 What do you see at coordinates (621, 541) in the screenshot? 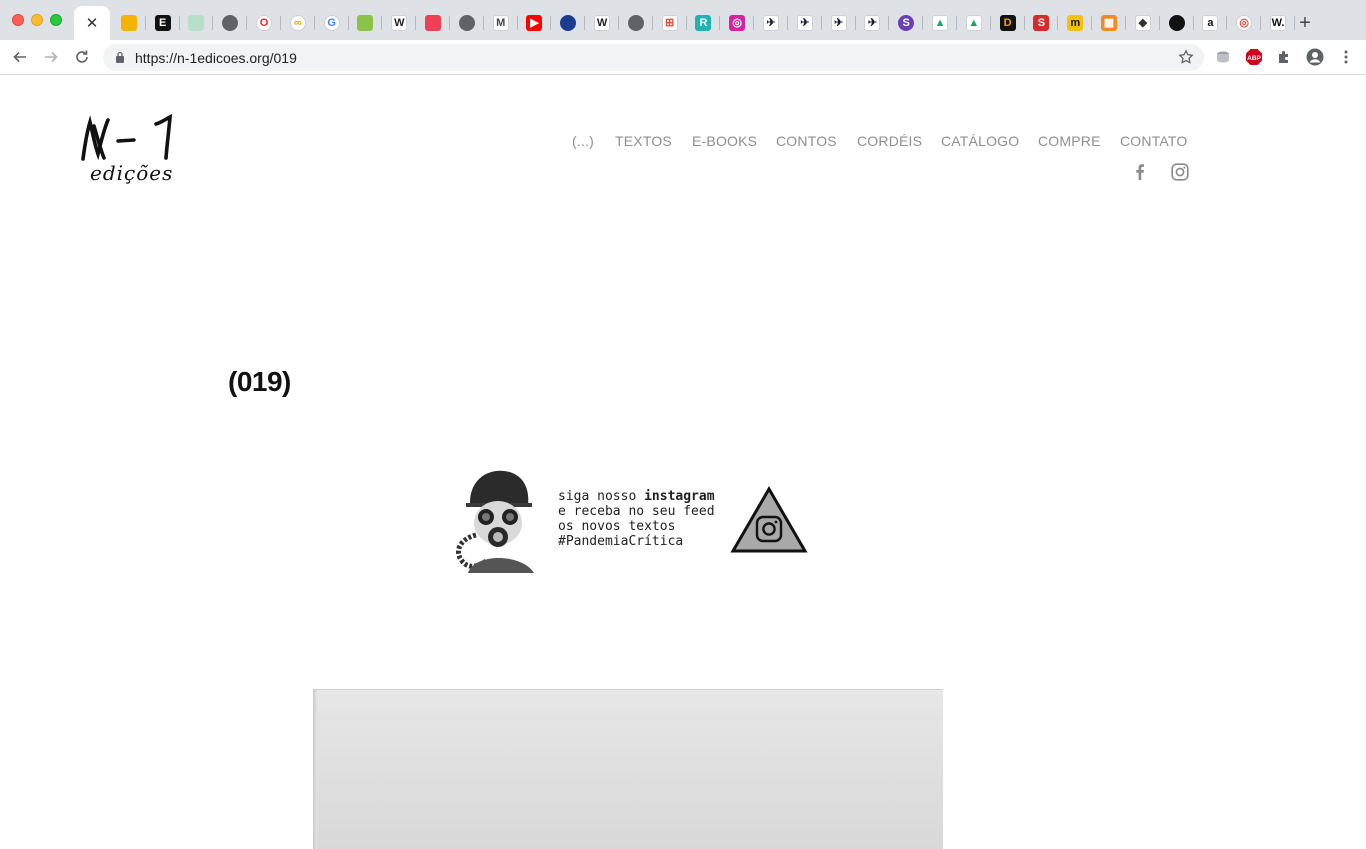
I see `banner-line-4: #PandemiaCrítica` at bounding box center [621, 541].